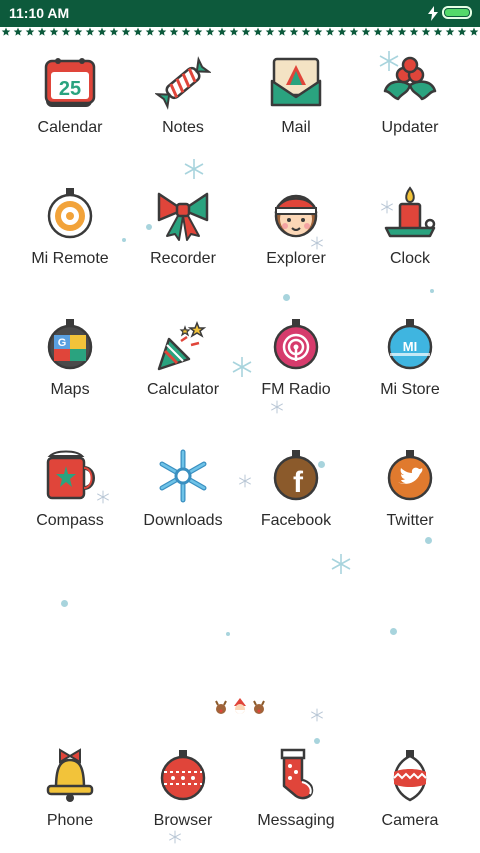 The width and height of the screenshot is (480, 853). What do you see at coordinates (183, 476) in the screenshot?
I see `snowflake-icon` at bounding box center [183, 476].